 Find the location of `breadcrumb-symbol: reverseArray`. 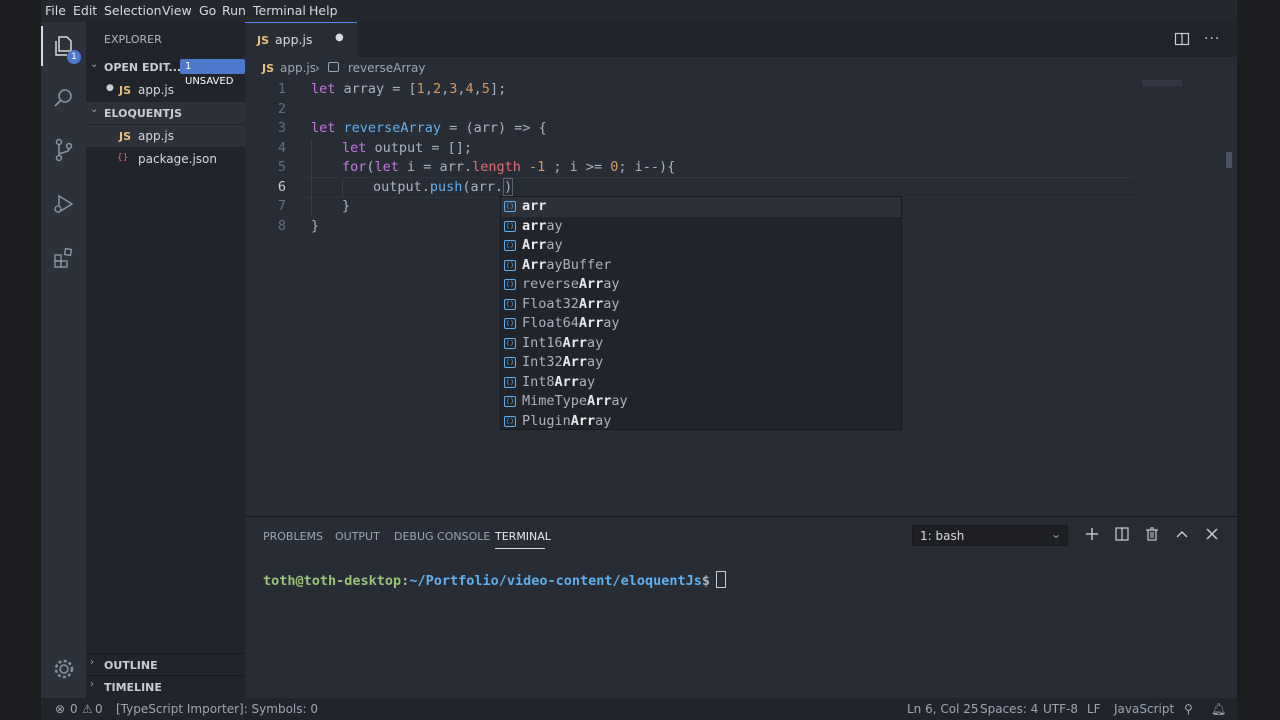

breadcrumb-symbol: reverseArray is located at coordinates (386, 68).